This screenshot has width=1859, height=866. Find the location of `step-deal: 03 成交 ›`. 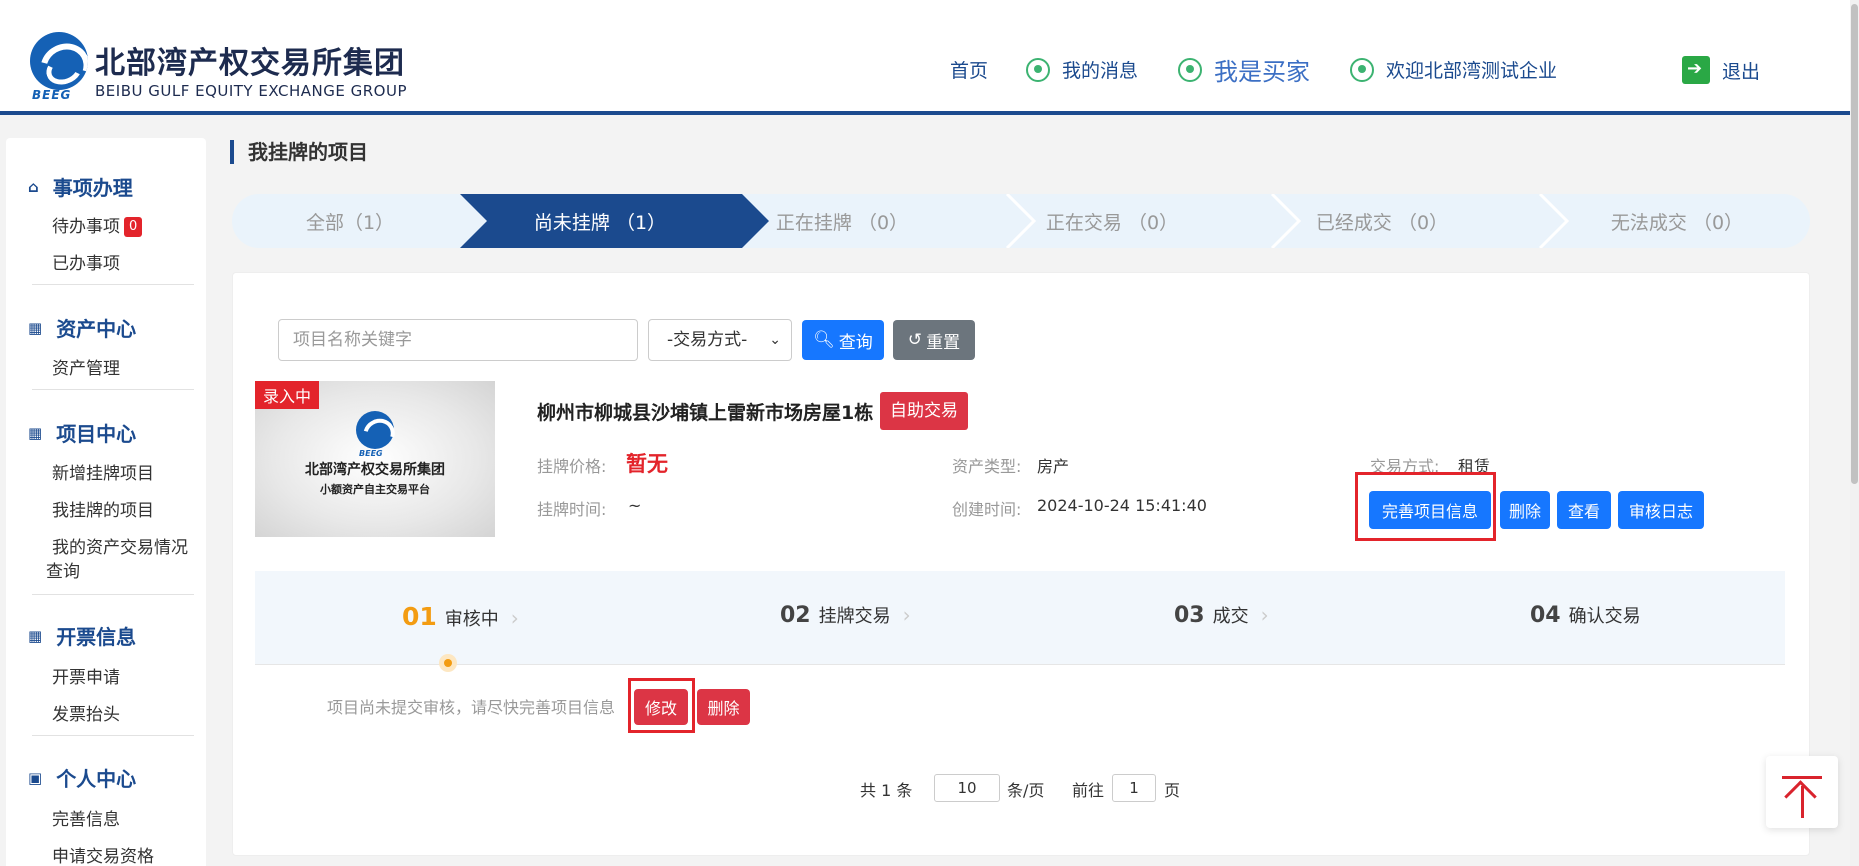

step-deal: 03 成交 › is located at coordinates (1221, 615).